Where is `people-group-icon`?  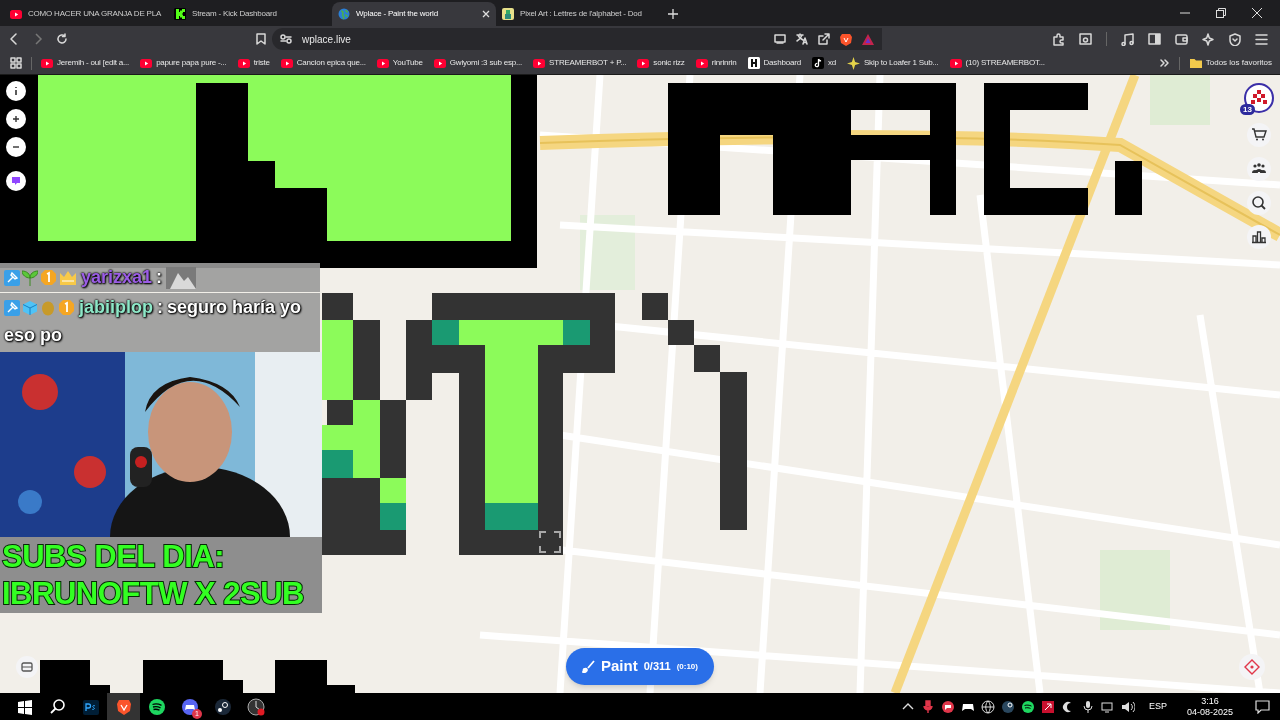
people-group-icon is located at coordinates (1259, 169).